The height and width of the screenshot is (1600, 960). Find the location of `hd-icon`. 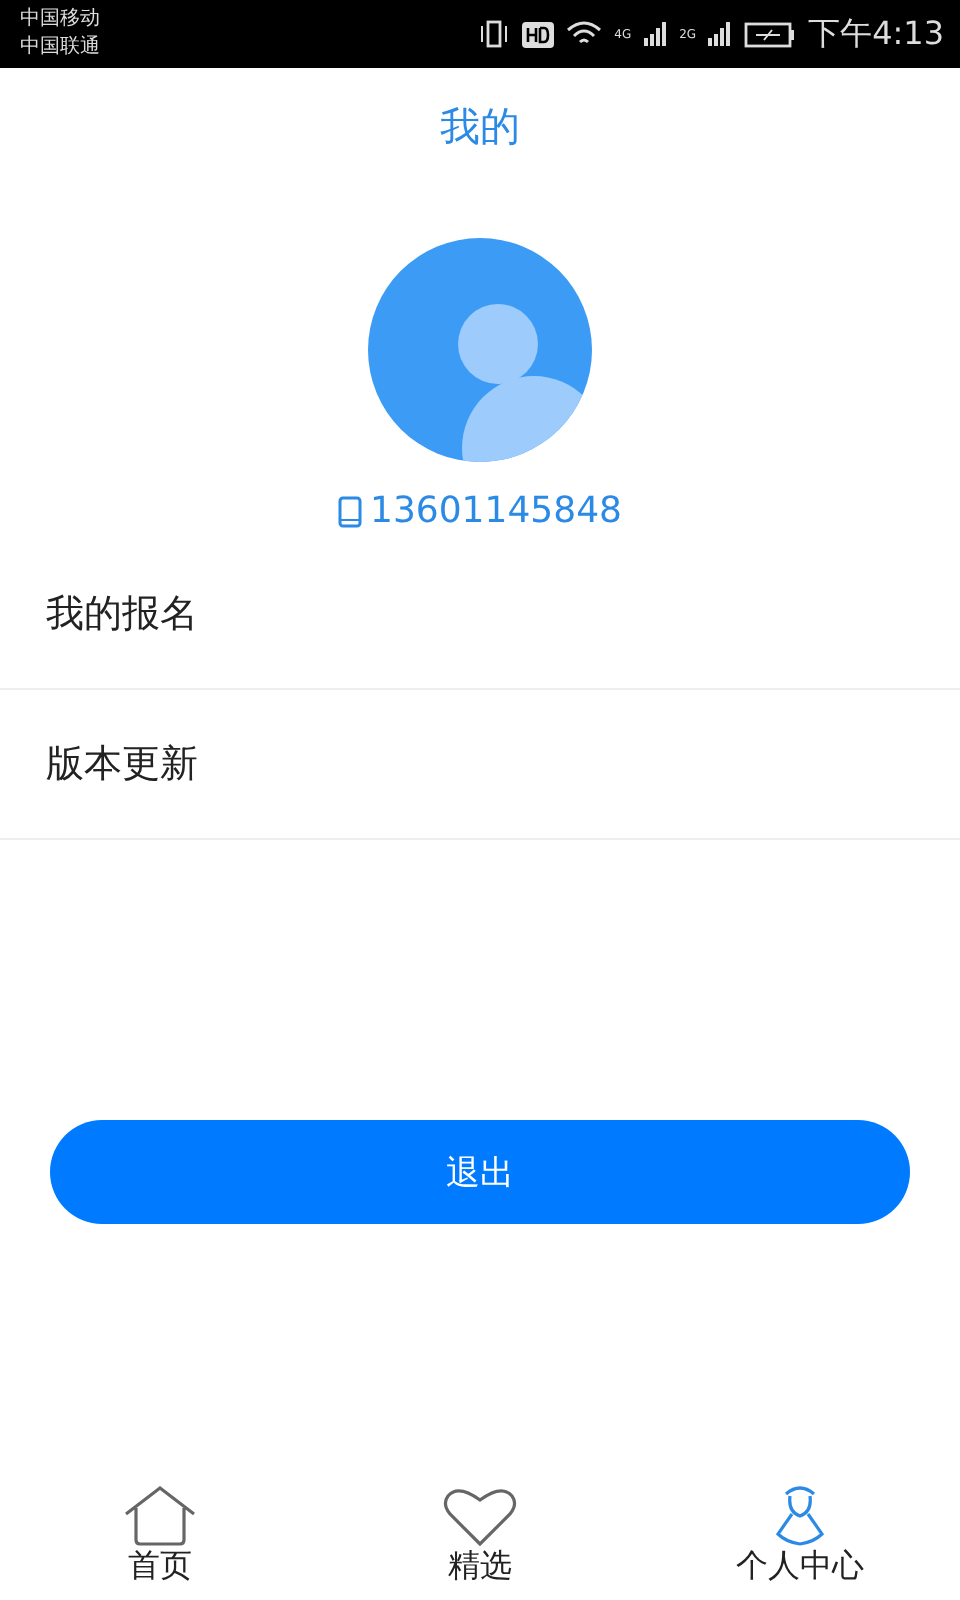

hd-icon is located at coordinates (538, 34).